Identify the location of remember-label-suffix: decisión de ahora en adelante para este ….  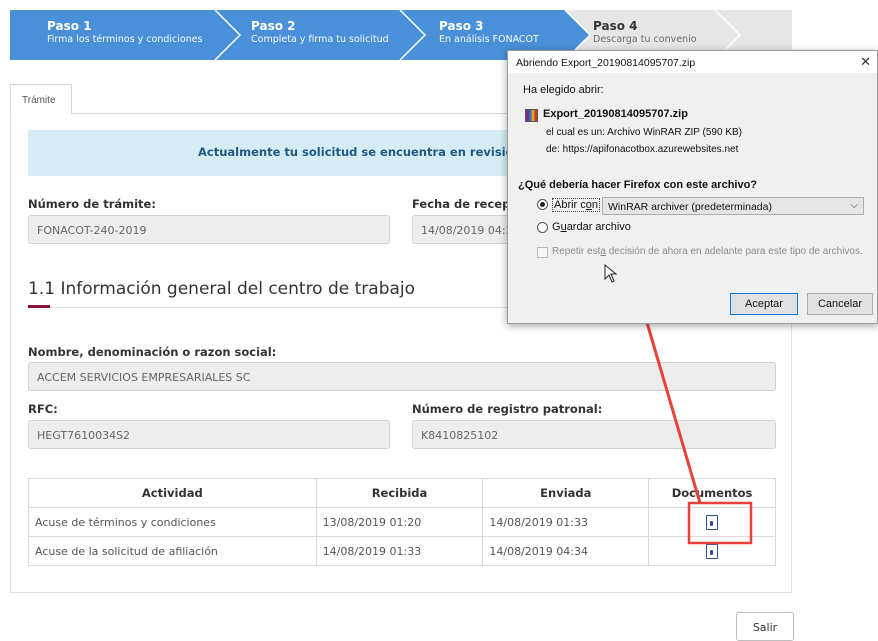
(734, 251).